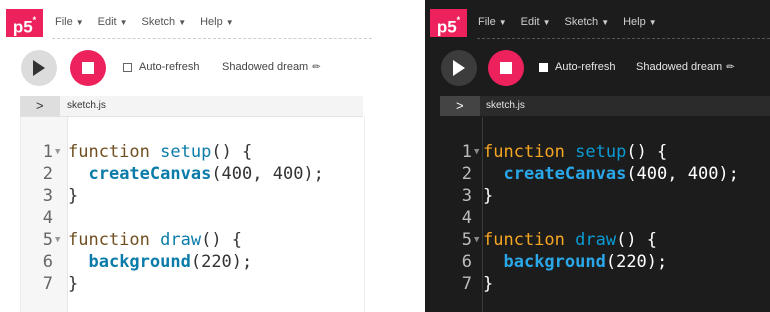 Image resolution: width=770 pixels, height=312 pixels. I want to click on main-menu: File ▼ Edit ▼ Sketch ▼ Help ▼, so click(151, 22).